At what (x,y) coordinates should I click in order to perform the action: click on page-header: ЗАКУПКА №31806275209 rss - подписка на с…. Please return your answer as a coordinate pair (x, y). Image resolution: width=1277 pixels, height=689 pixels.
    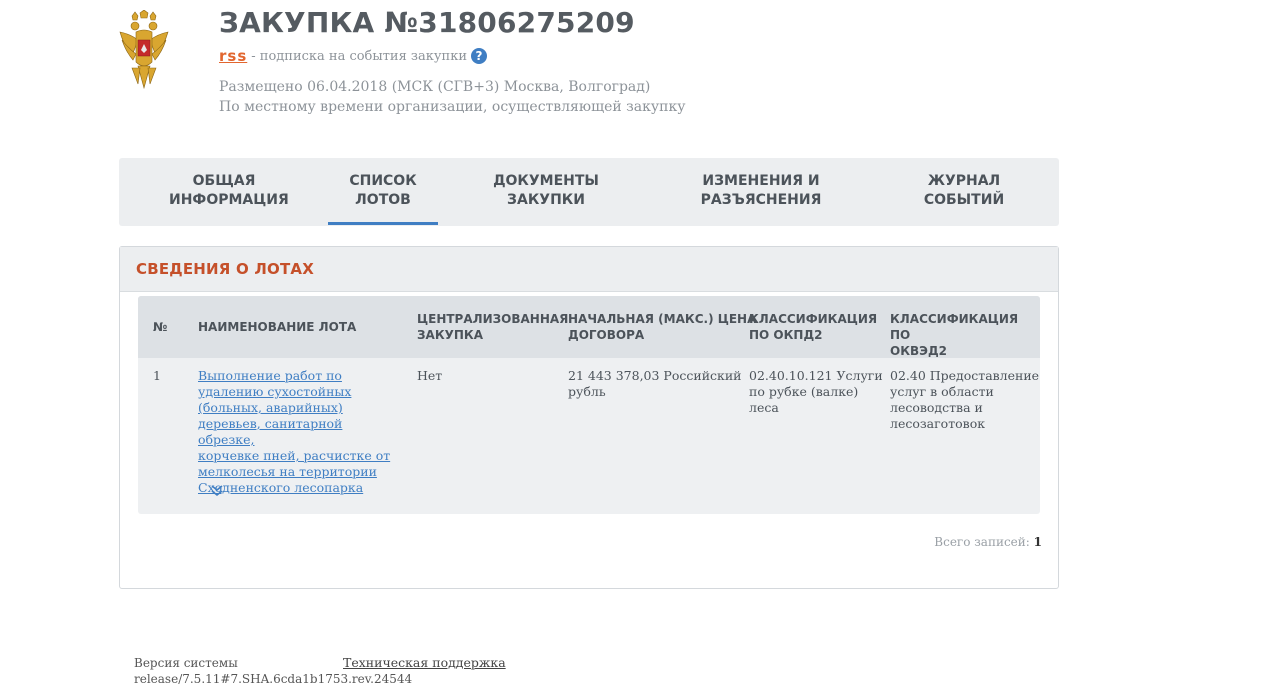
    Looking at the image, I should click on (452, 61).